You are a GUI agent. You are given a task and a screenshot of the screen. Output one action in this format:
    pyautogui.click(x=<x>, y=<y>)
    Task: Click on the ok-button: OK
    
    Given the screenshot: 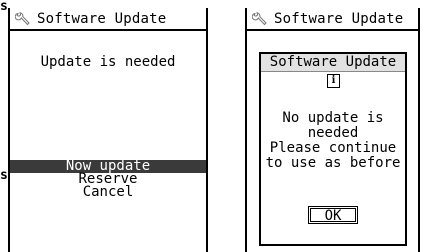 What is the action you would take?
    pyautogui.click(x=333, y=215)
    